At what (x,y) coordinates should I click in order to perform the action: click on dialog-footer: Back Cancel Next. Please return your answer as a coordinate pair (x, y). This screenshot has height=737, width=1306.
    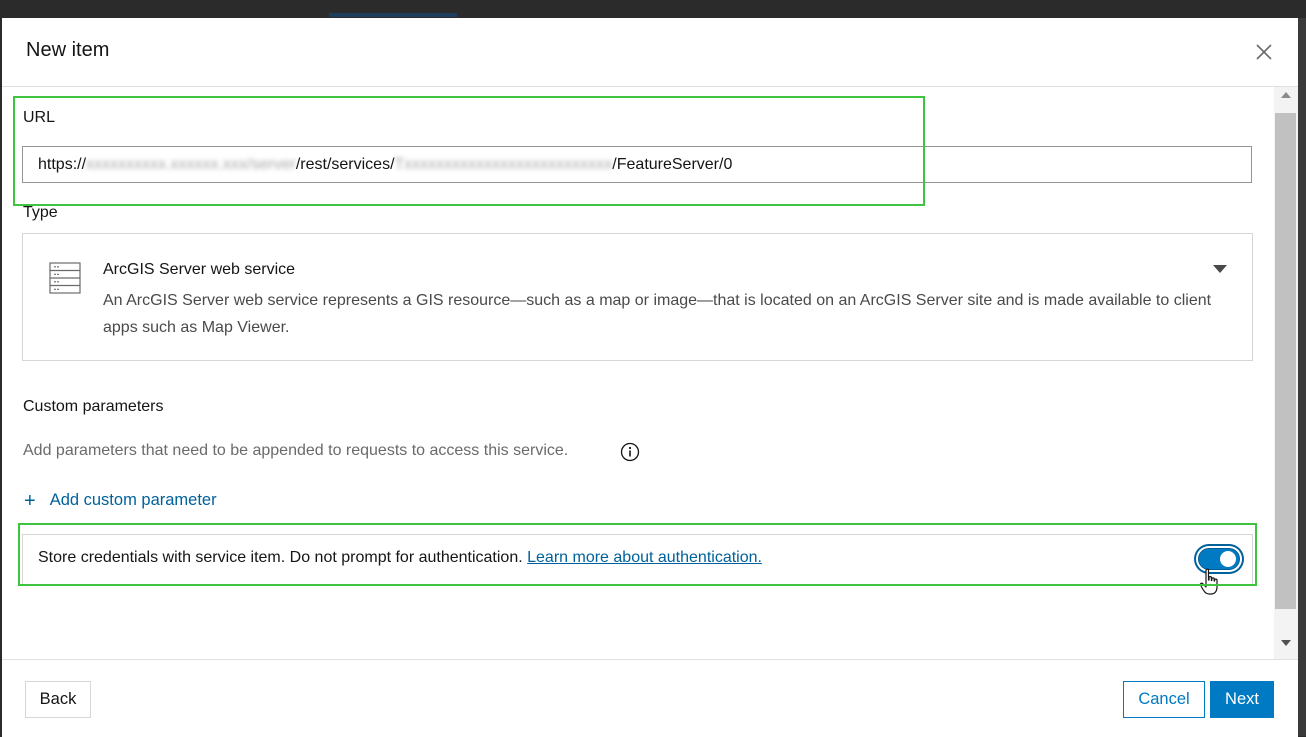
    Looking at the image, I should click on (650, 698).